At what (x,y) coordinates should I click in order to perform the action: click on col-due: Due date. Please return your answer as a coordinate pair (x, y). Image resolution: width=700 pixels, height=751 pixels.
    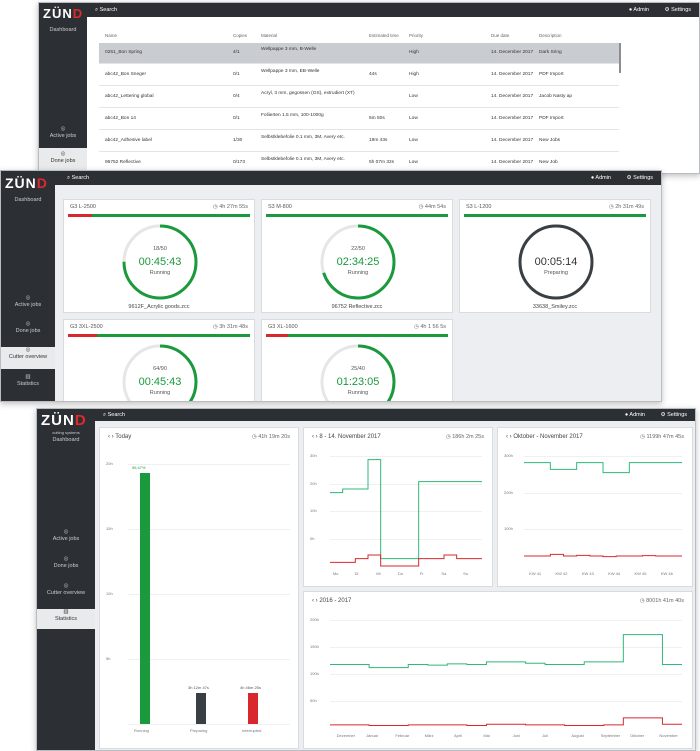
    Looking at the image, I should click on (500, 35).